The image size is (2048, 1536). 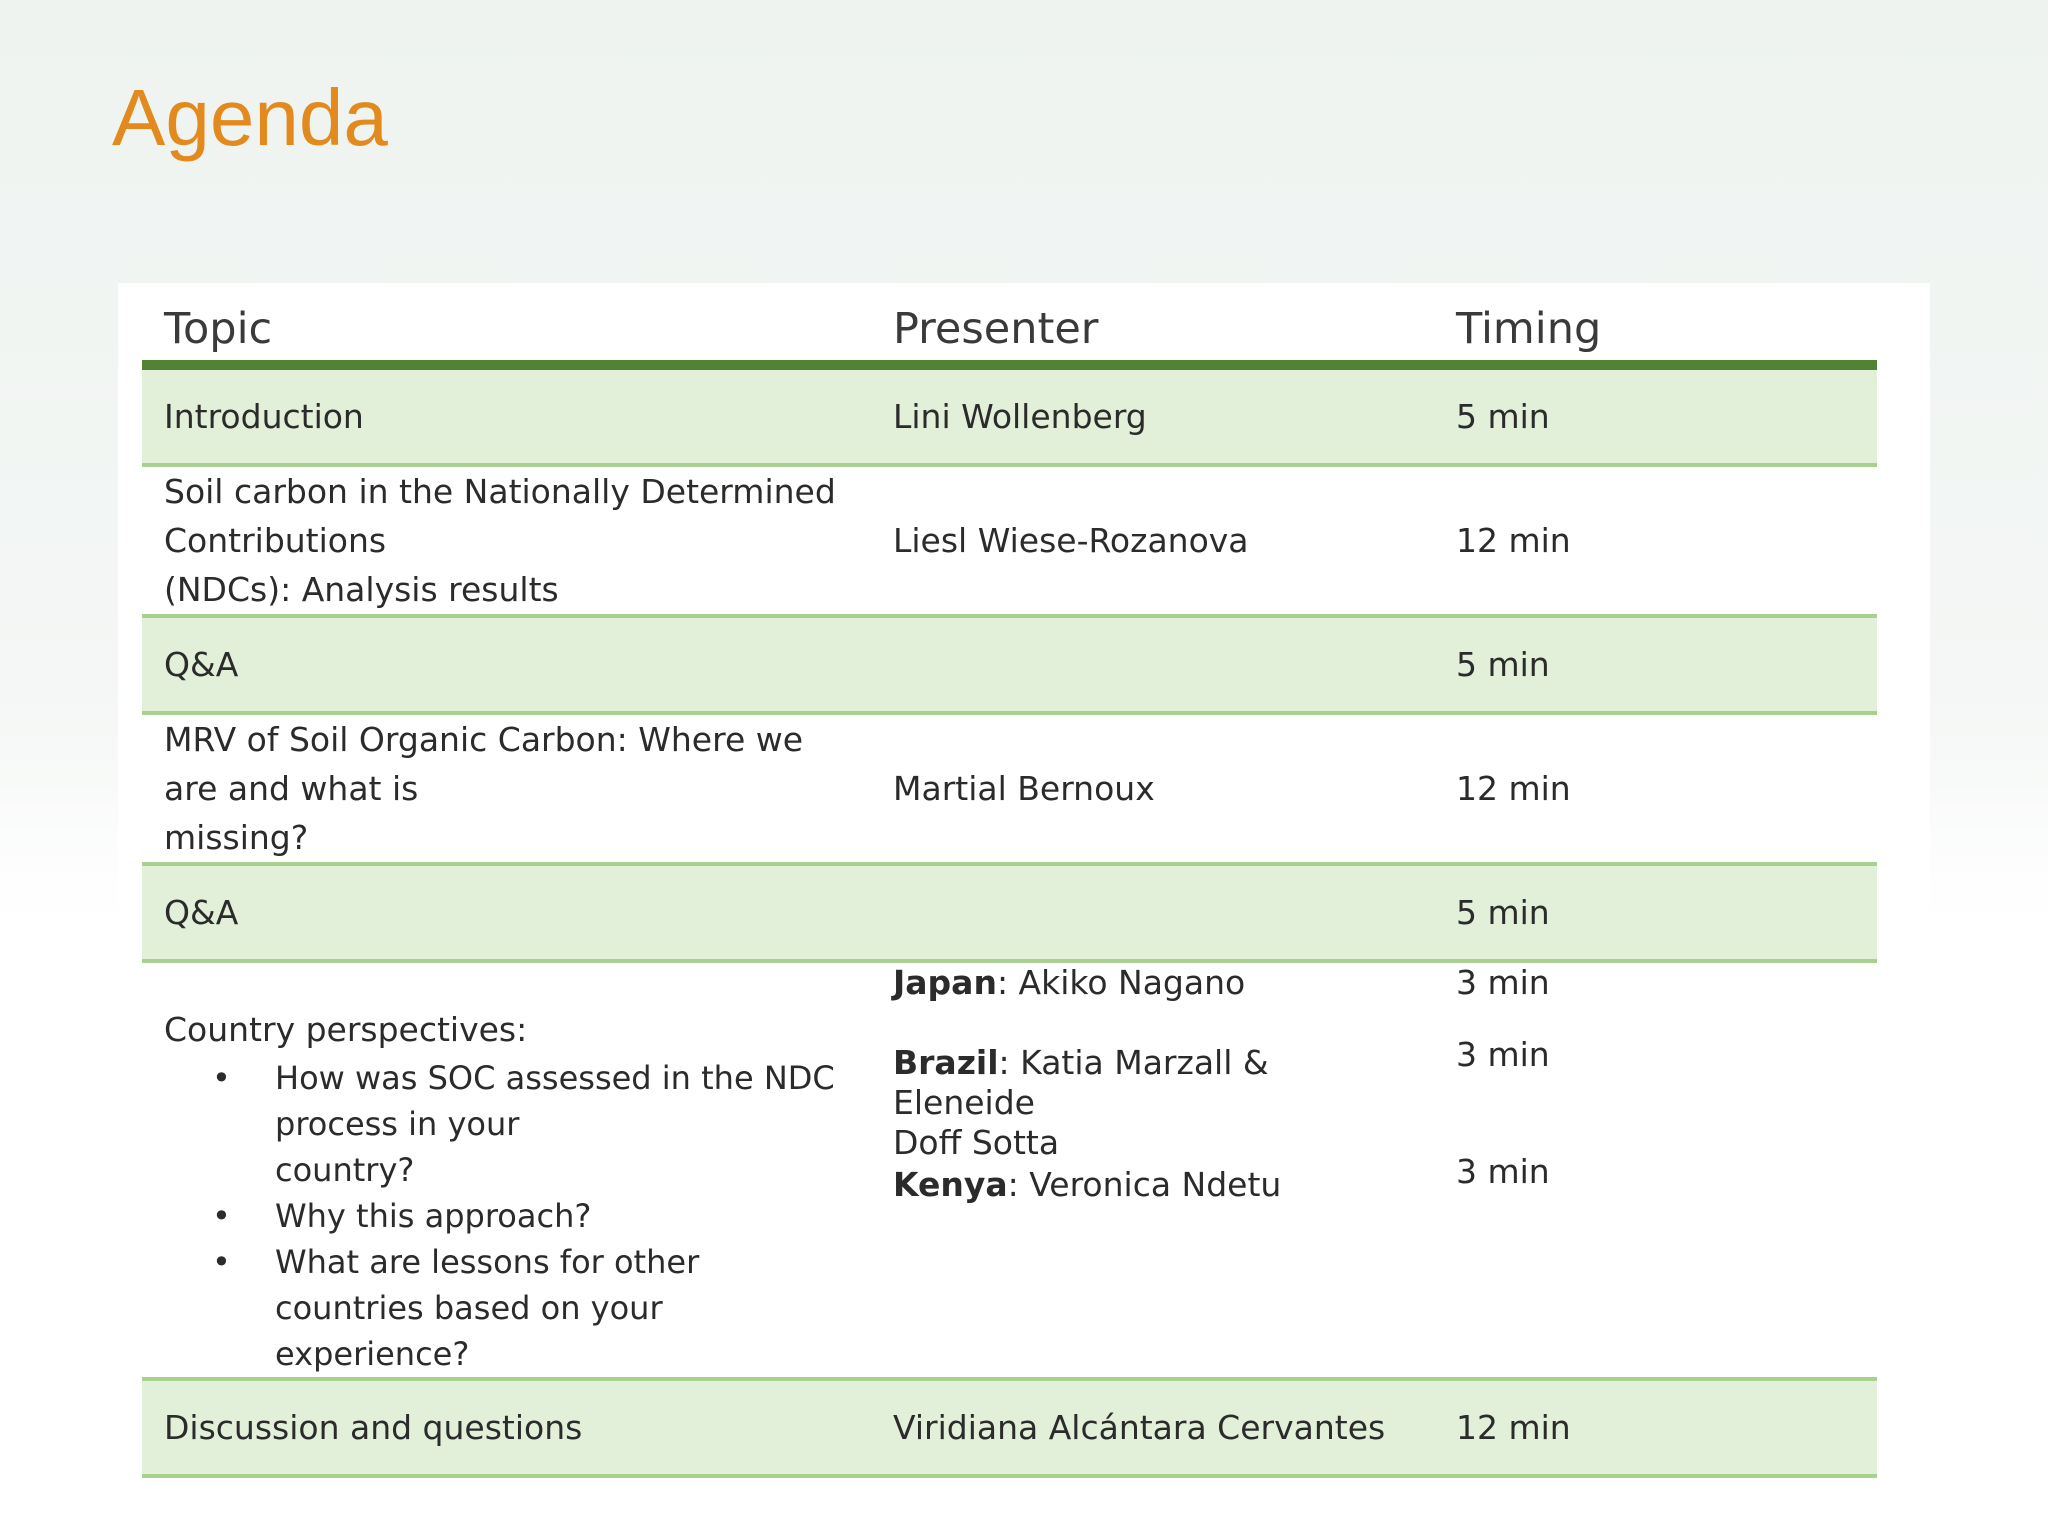 What do you see at coordinates (264, 416) in the screenshot?
I see `topic-text: Introduction` at bounding box center [264, 416].